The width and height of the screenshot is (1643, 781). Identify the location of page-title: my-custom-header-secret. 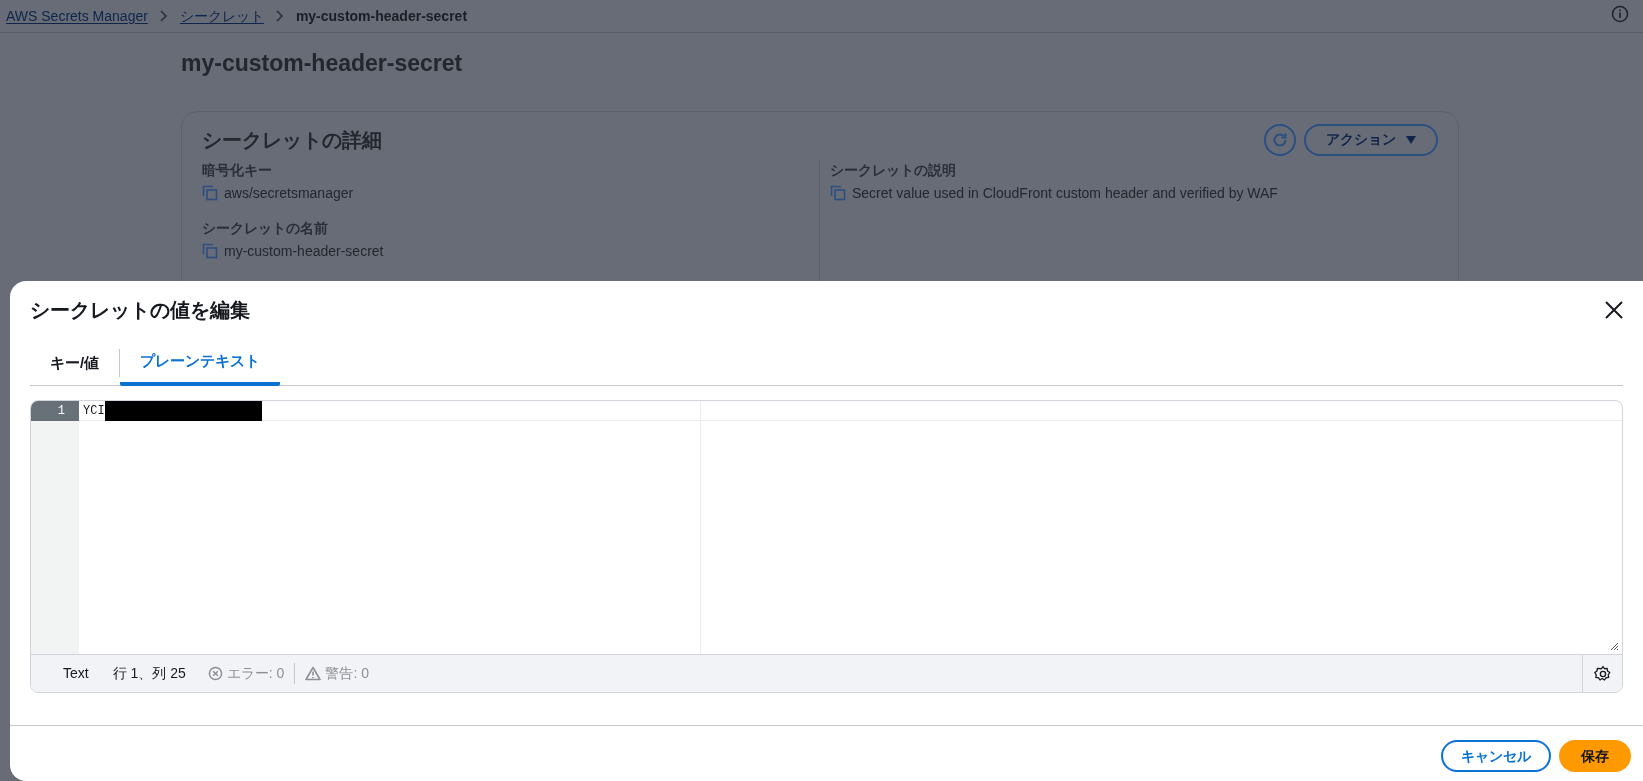
(322, 63).